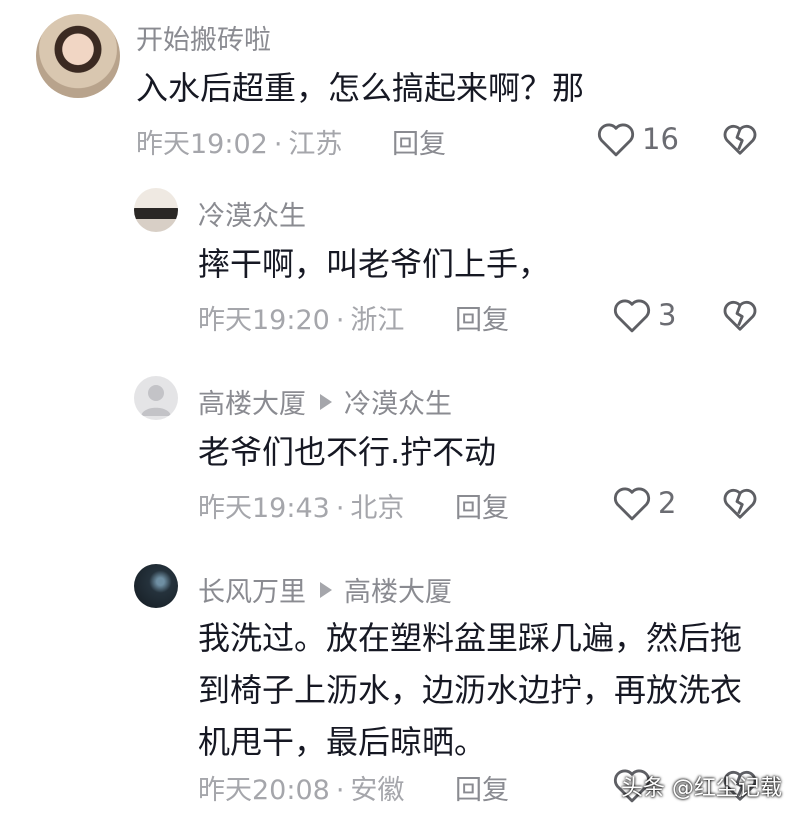 Image resolution: width=800 pixels, height=818 pixels. Describe the element at coordinates (264, 508) in the screenshot. I see `comment-time: 昨天19:43` at that location.